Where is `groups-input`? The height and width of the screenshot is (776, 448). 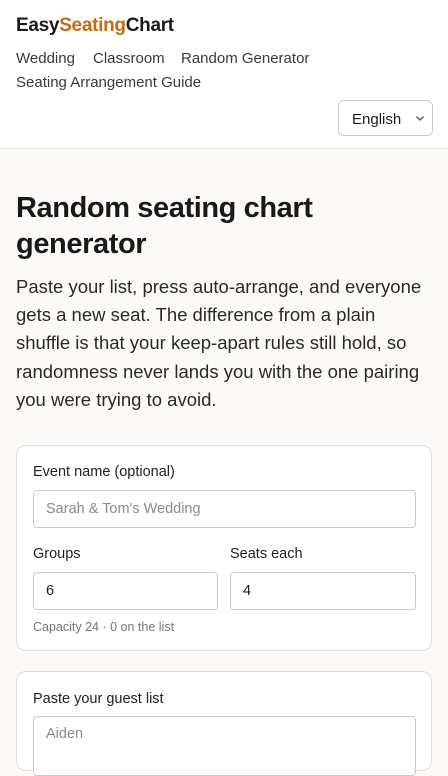 groups-input is located at coordinates (125, 591).